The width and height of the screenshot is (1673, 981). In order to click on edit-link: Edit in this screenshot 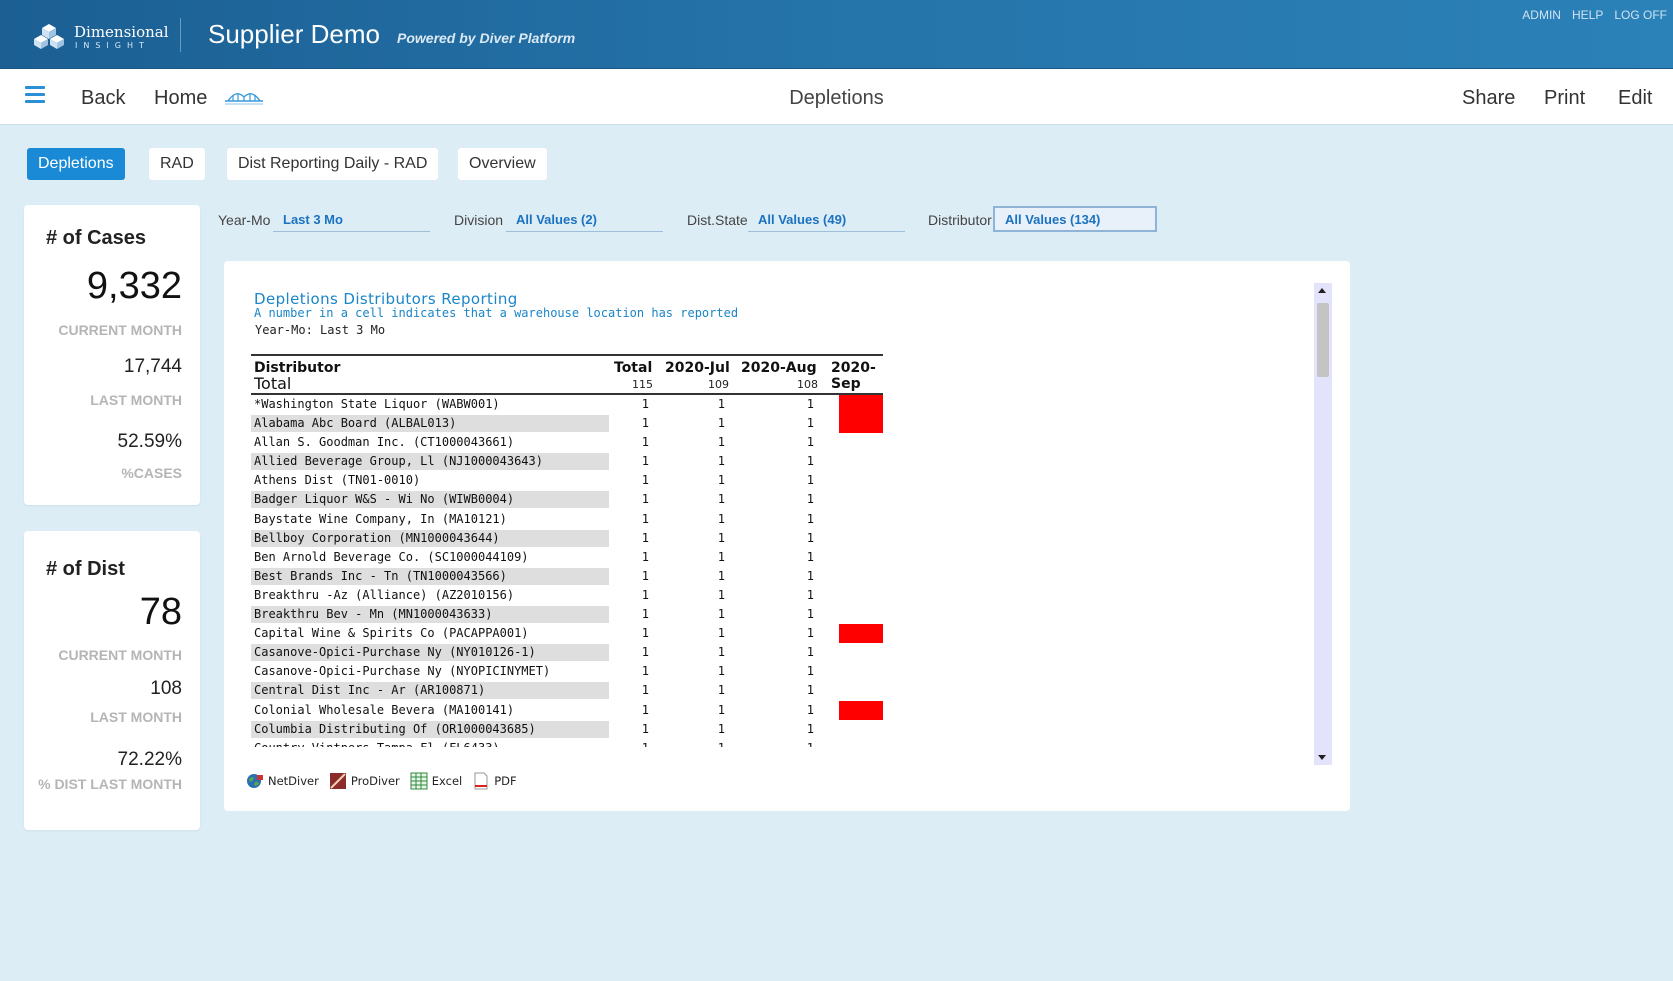, I will do `click(1635, 98)`.